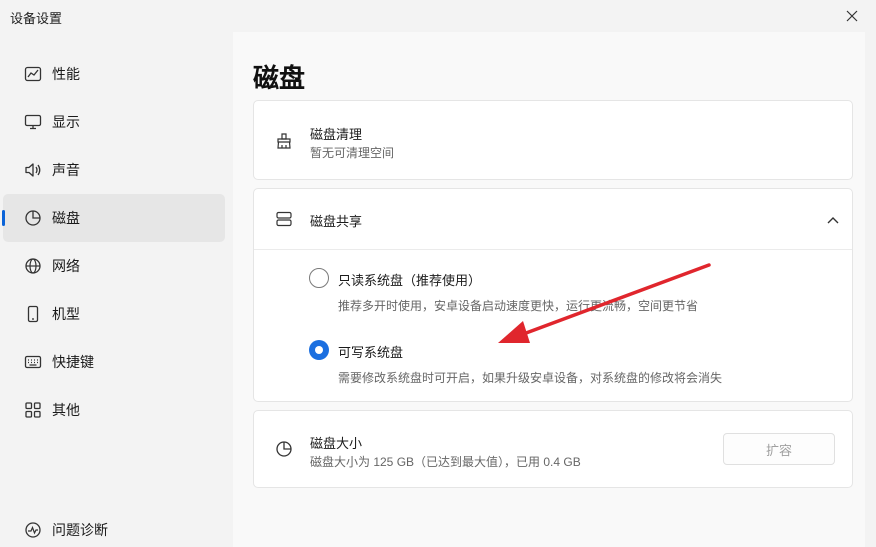  What do you see at coordinates (438, 16) in the screenshot?
I see `title-bar: 设备设置` at bounding box center [438, 16].